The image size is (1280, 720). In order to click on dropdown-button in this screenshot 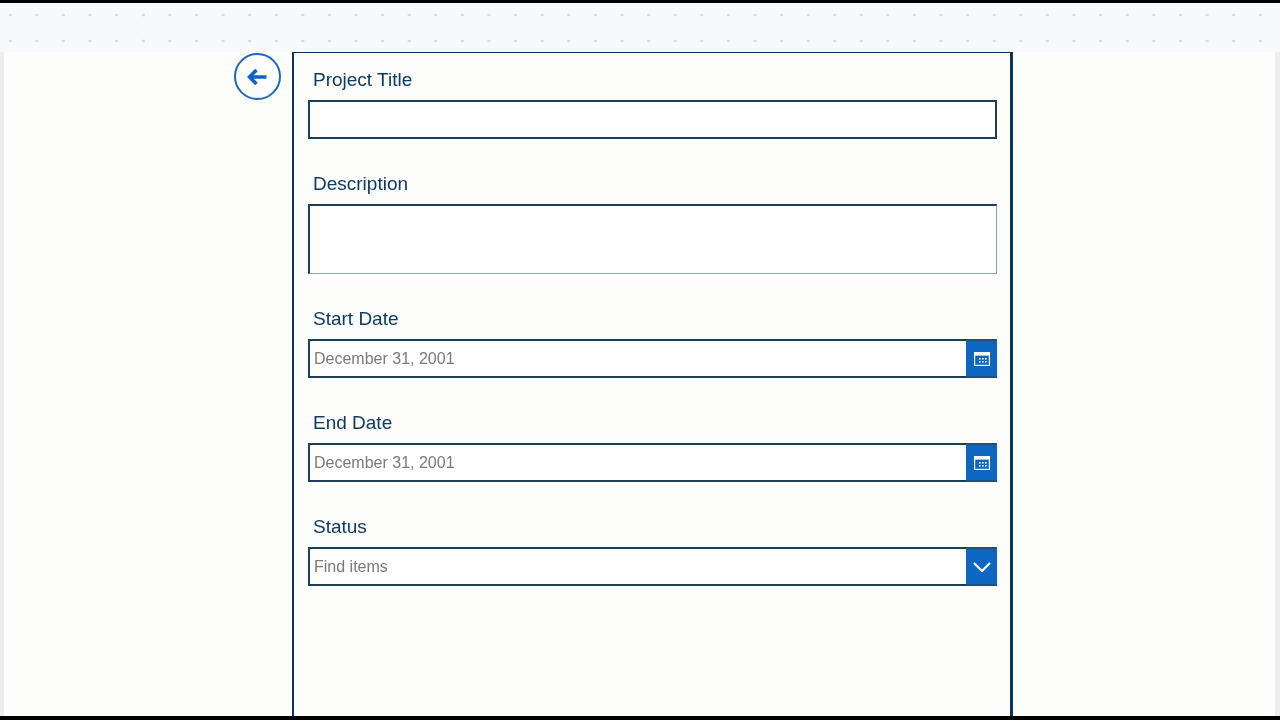, I will do `click(981, 566)`.